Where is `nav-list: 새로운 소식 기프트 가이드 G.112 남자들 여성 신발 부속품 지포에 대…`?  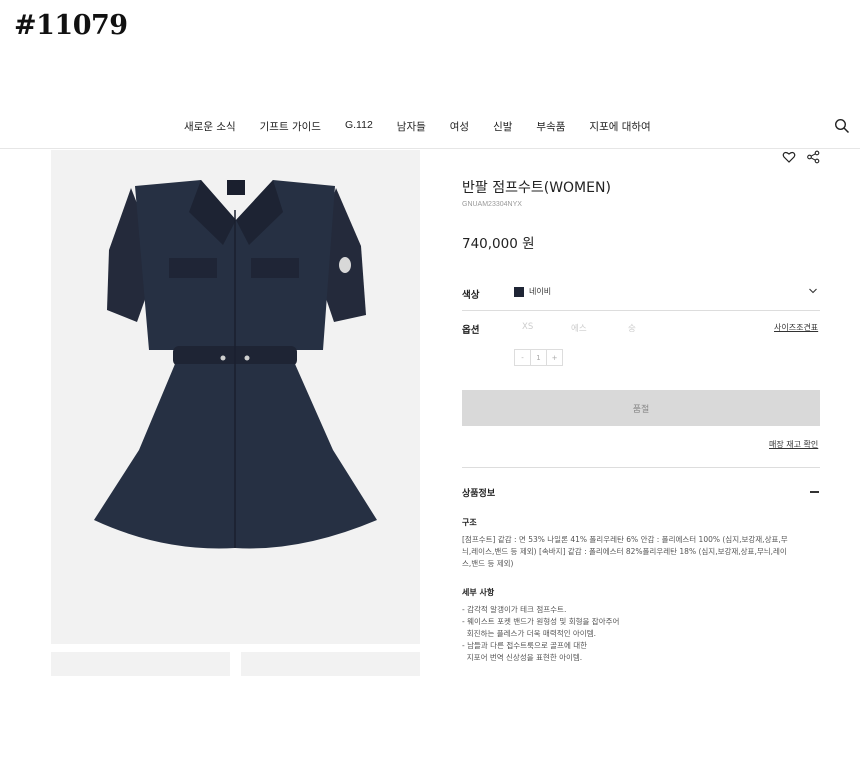 nav-list: 새로운 소식 기프트 가이드 G.112 남자들 여성 신발 부속품 지포에 대… is located at coordinates (429, 126).